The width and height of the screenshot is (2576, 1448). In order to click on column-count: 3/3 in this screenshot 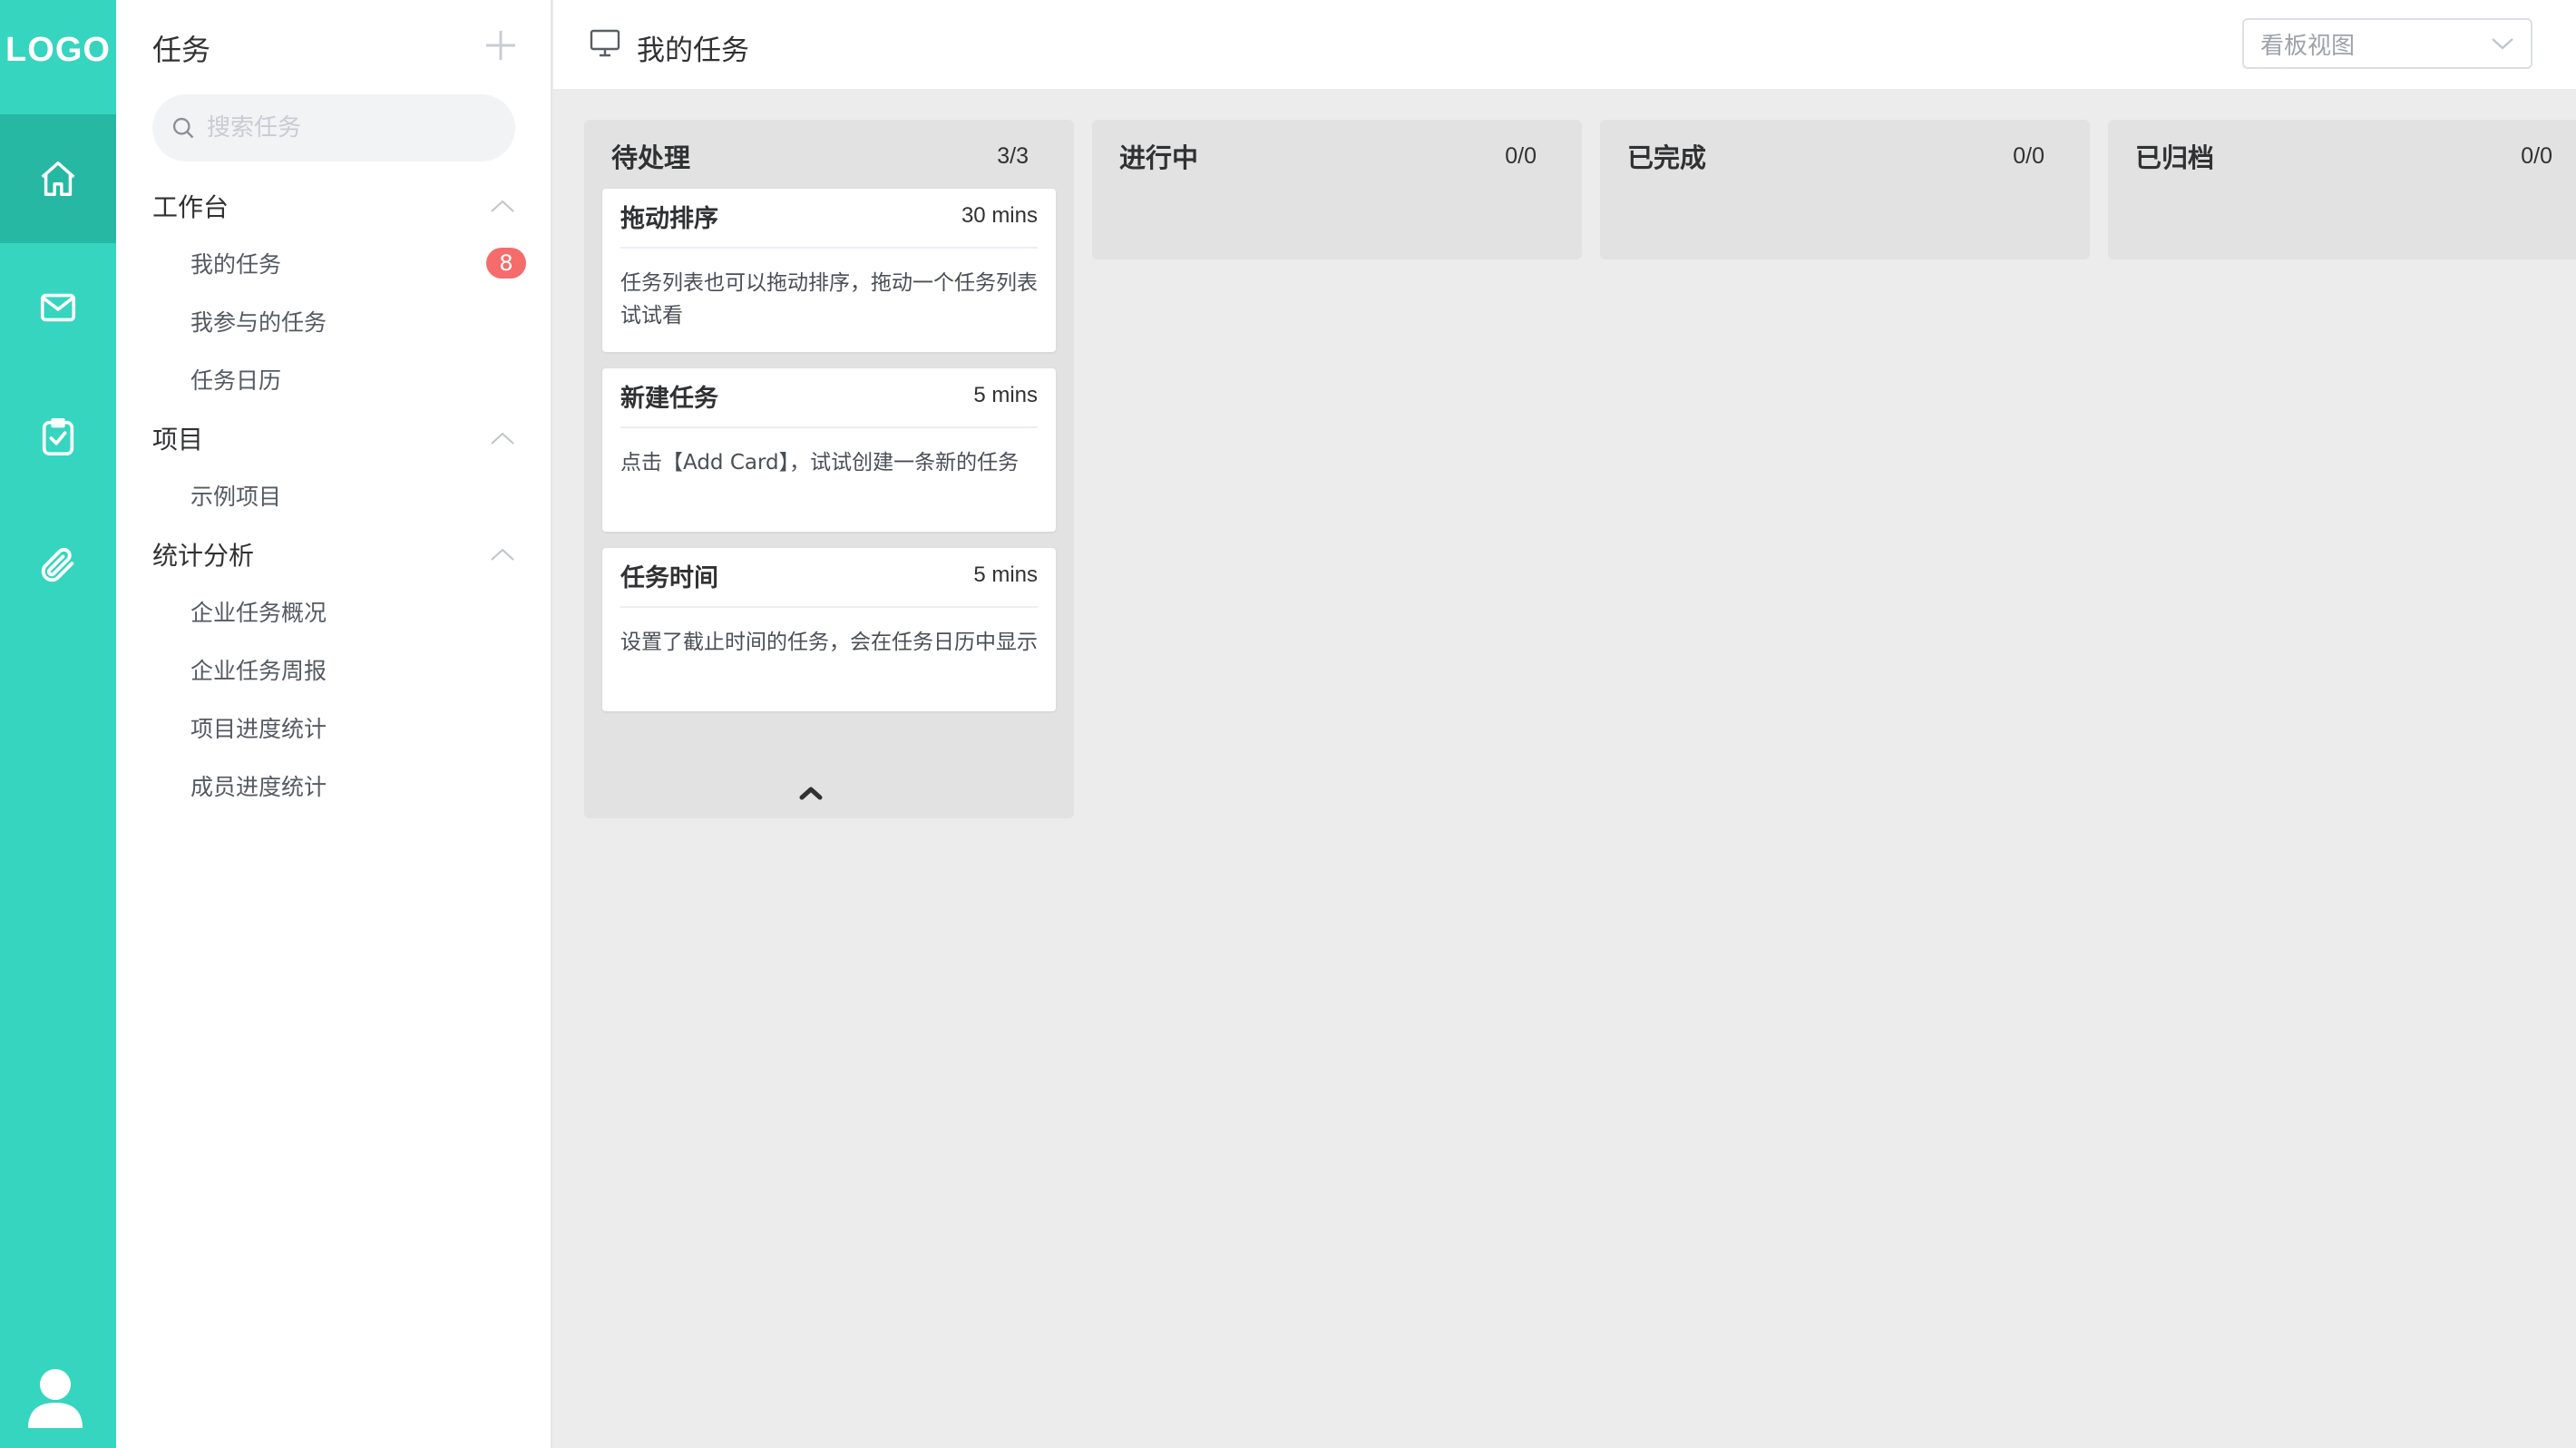, I will do `click(1013, 155)`.